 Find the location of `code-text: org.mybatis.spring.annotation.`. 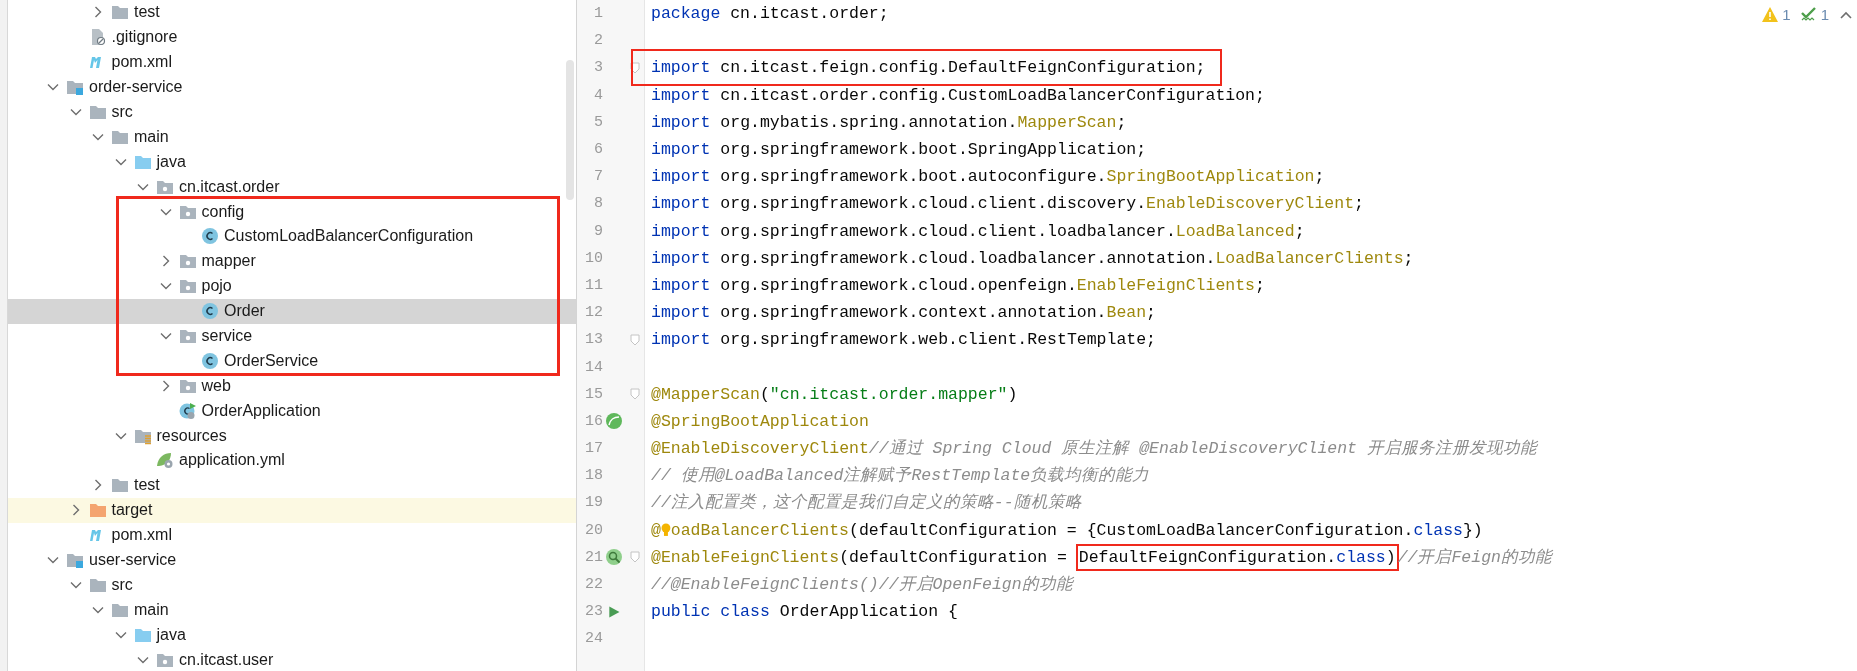

code-text: org.mybatis.spring.annotation. is located at coordinates (868, 122).